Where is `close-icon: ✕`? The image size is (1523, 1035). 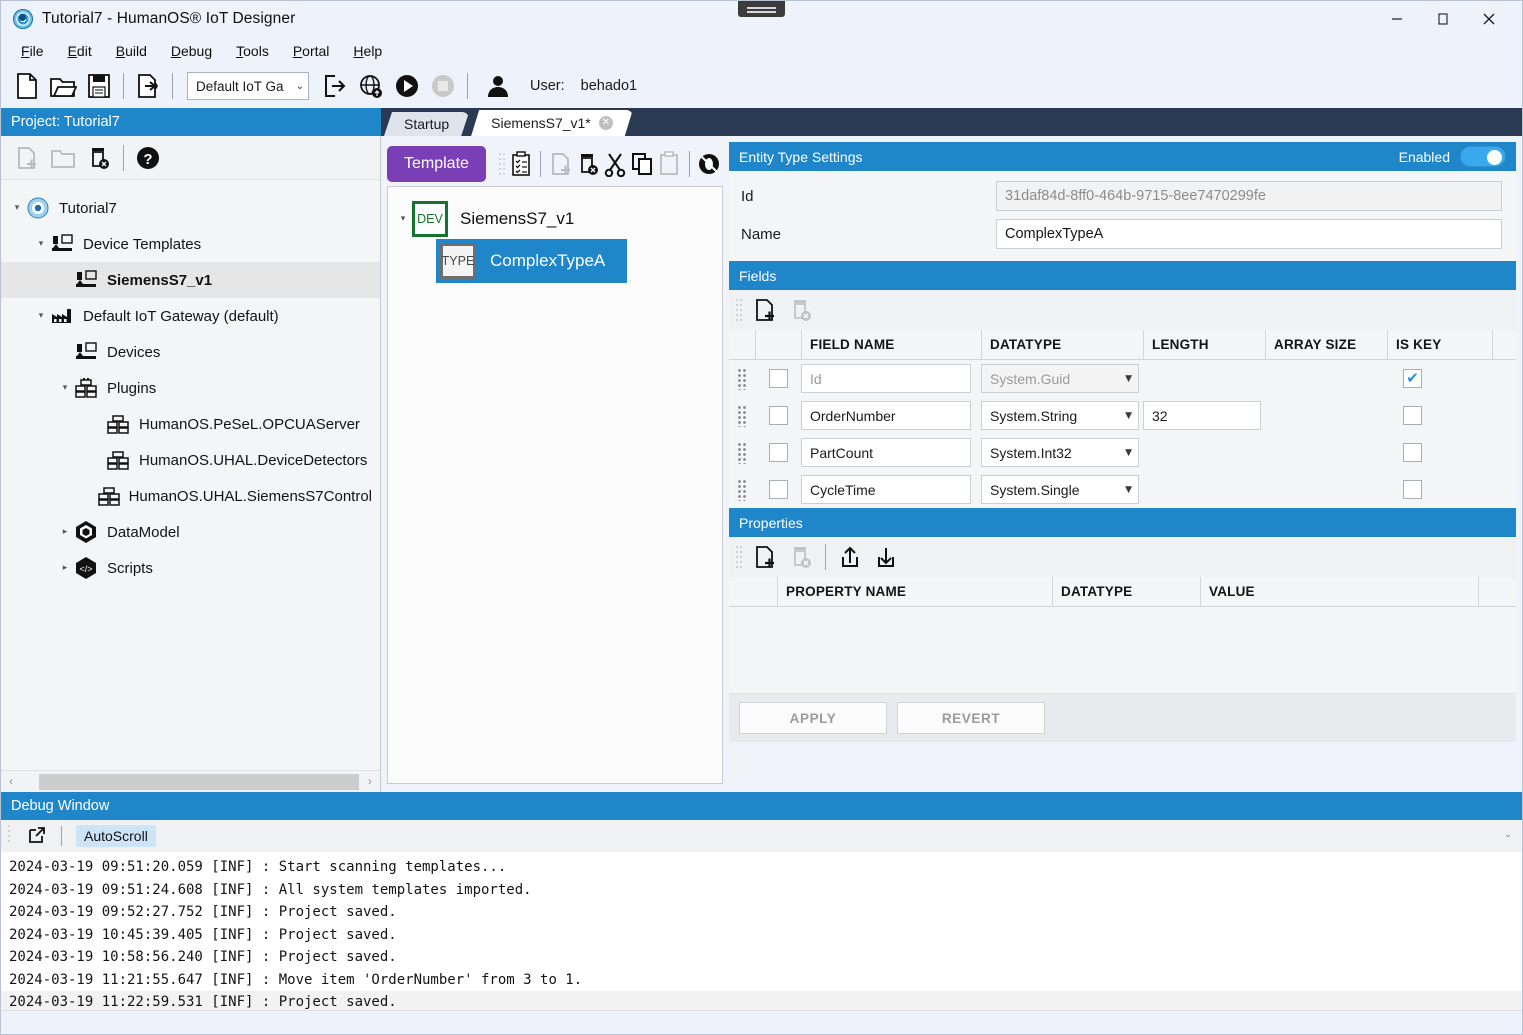
close-icon: ✕ is located at coordinates (606, 123).